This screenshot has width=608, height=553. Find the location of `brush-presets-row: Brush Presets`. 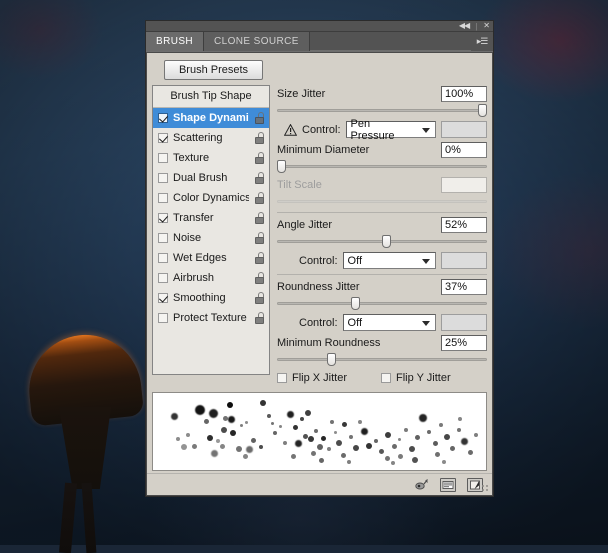

brush-presets-row: Brush Presets is located at coordinates (213, 70).